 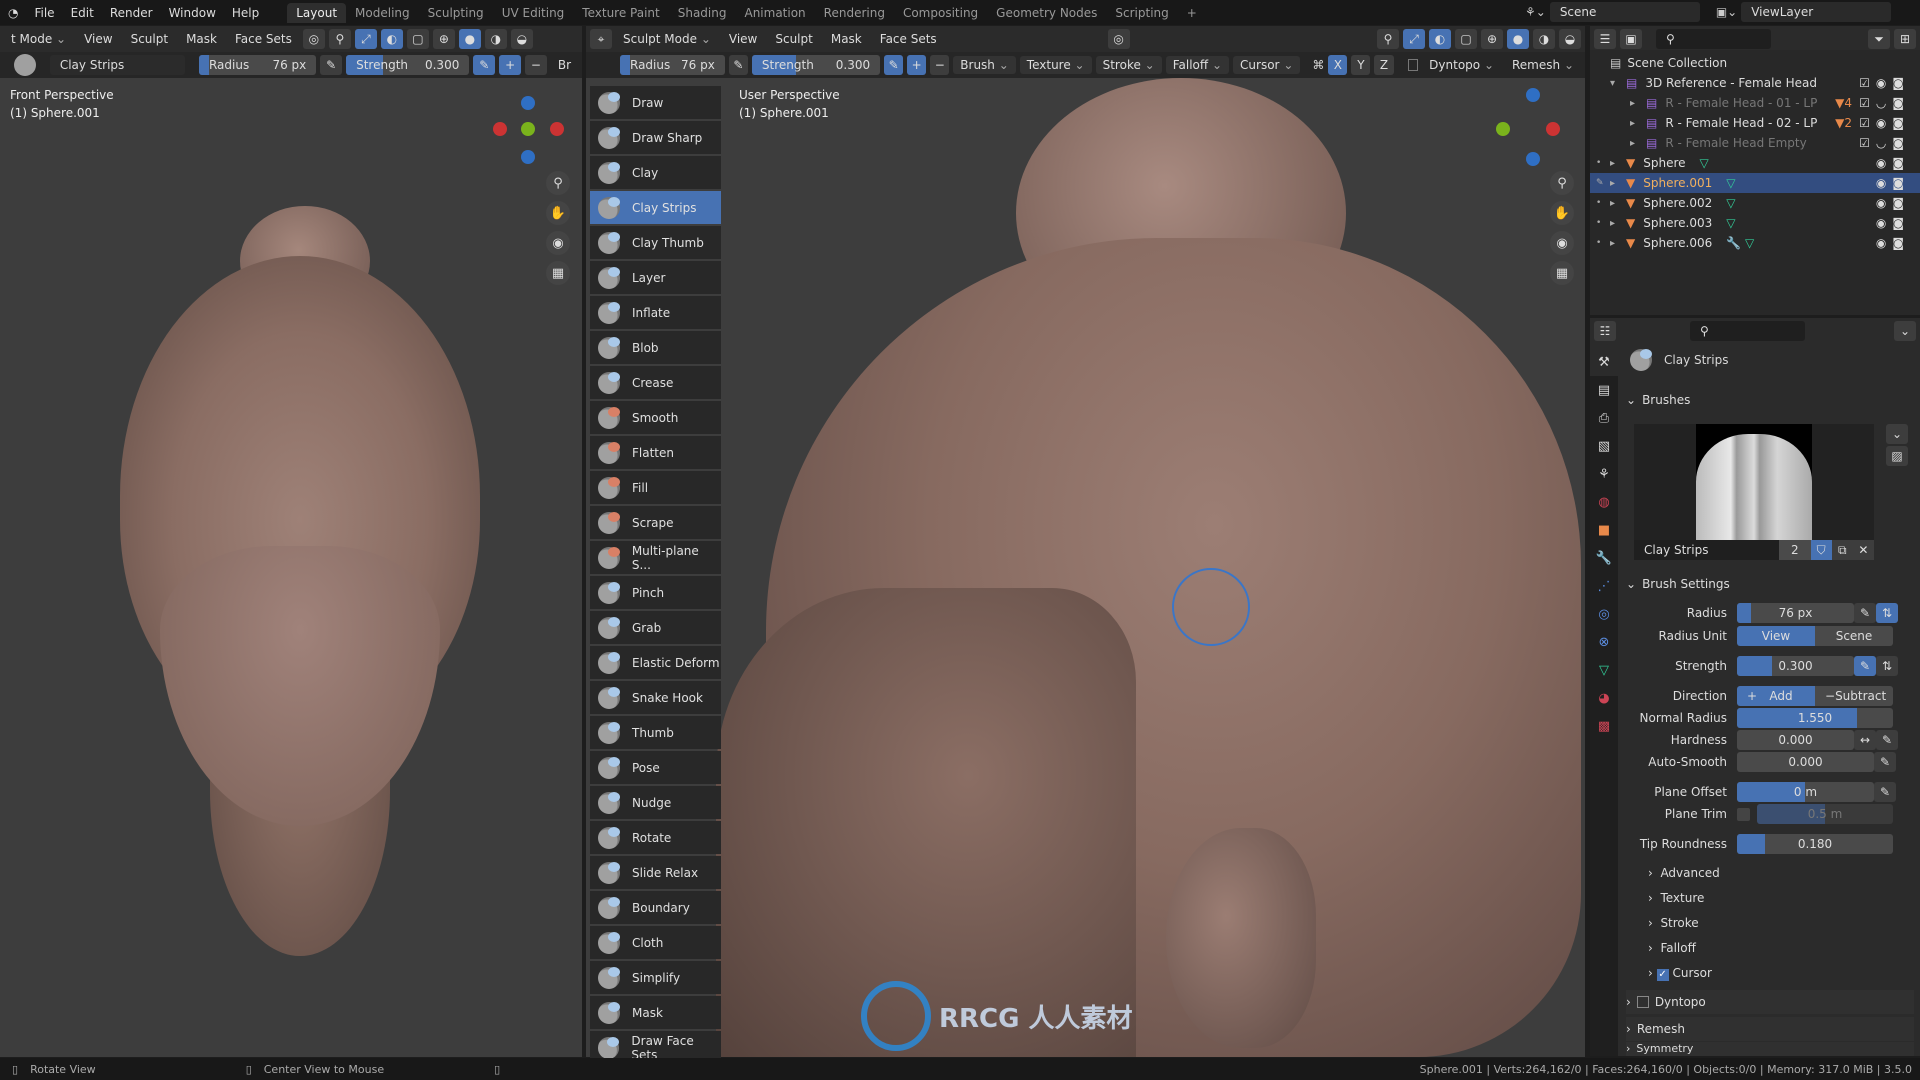 What do you see at coordinates (655, 487) in the screenshot?
I see `tool-fill: Fill` at bounding box center [655, 487].